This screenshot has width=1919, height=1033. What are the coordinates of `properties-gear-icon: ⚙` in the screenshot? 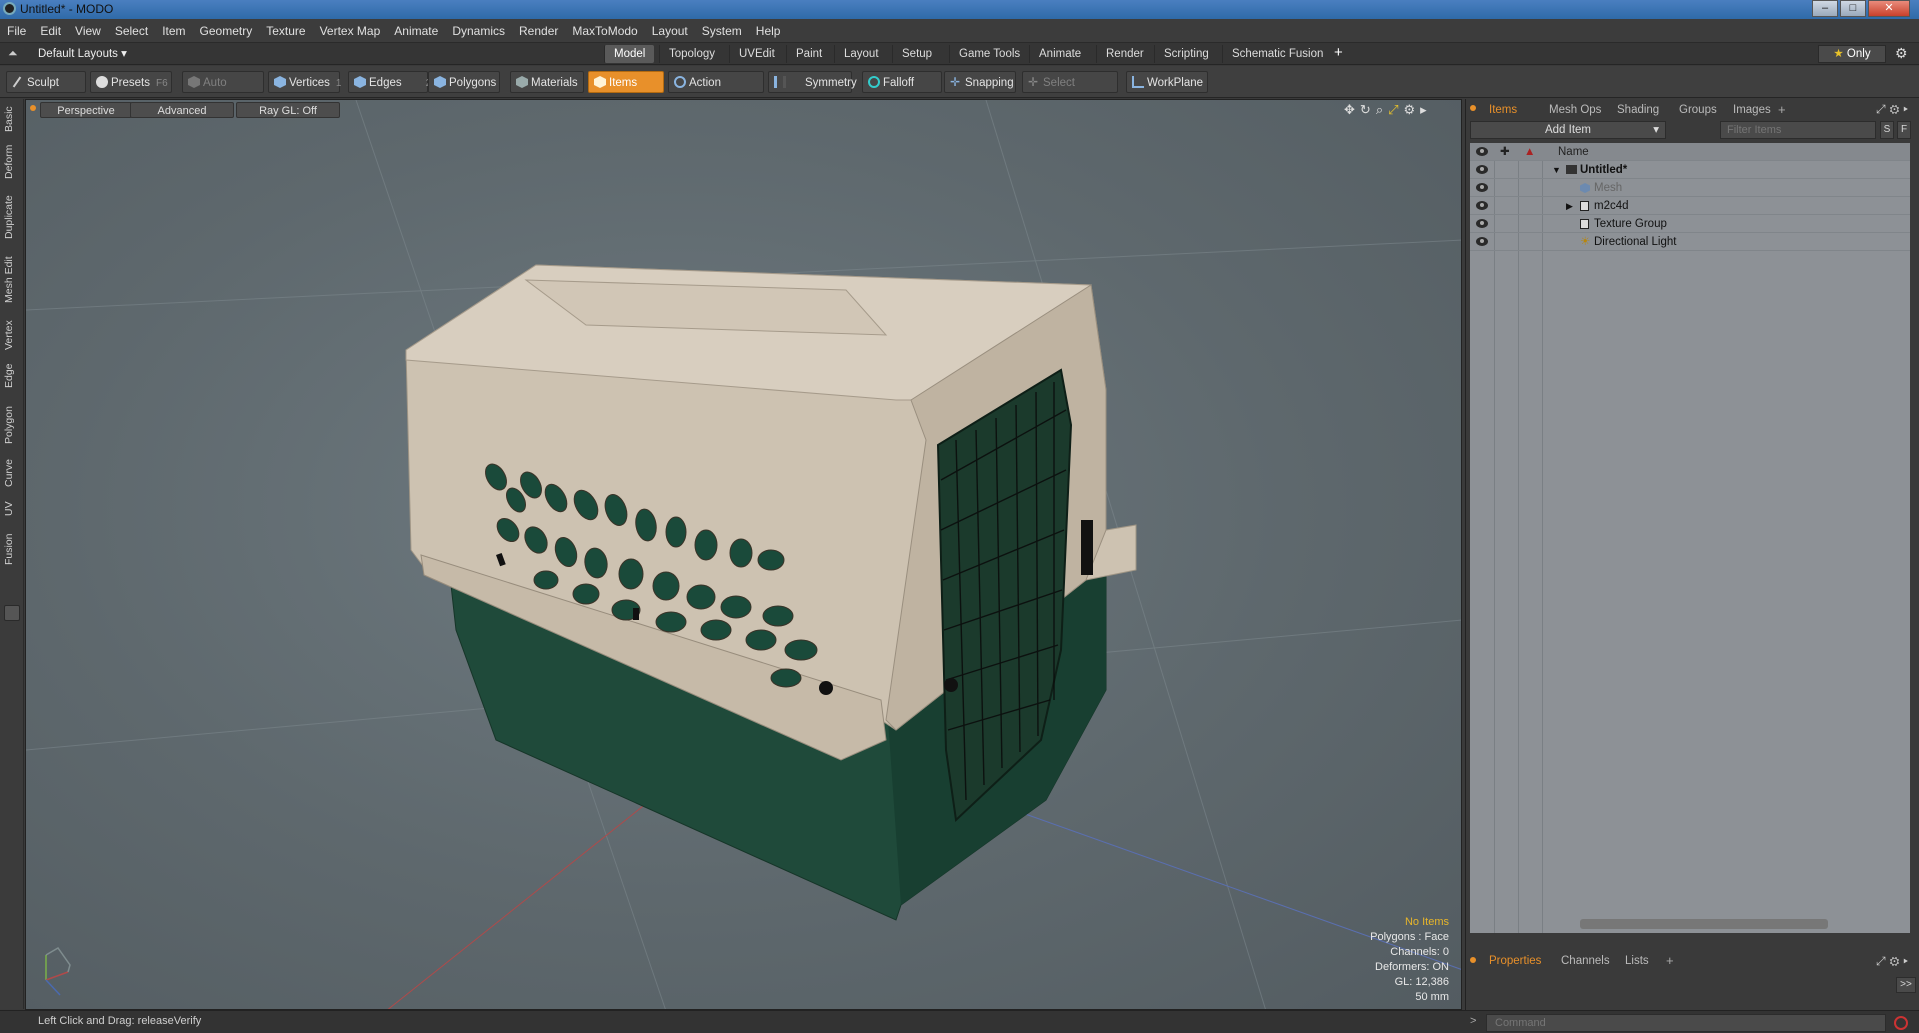 It's located at (1897, 961).